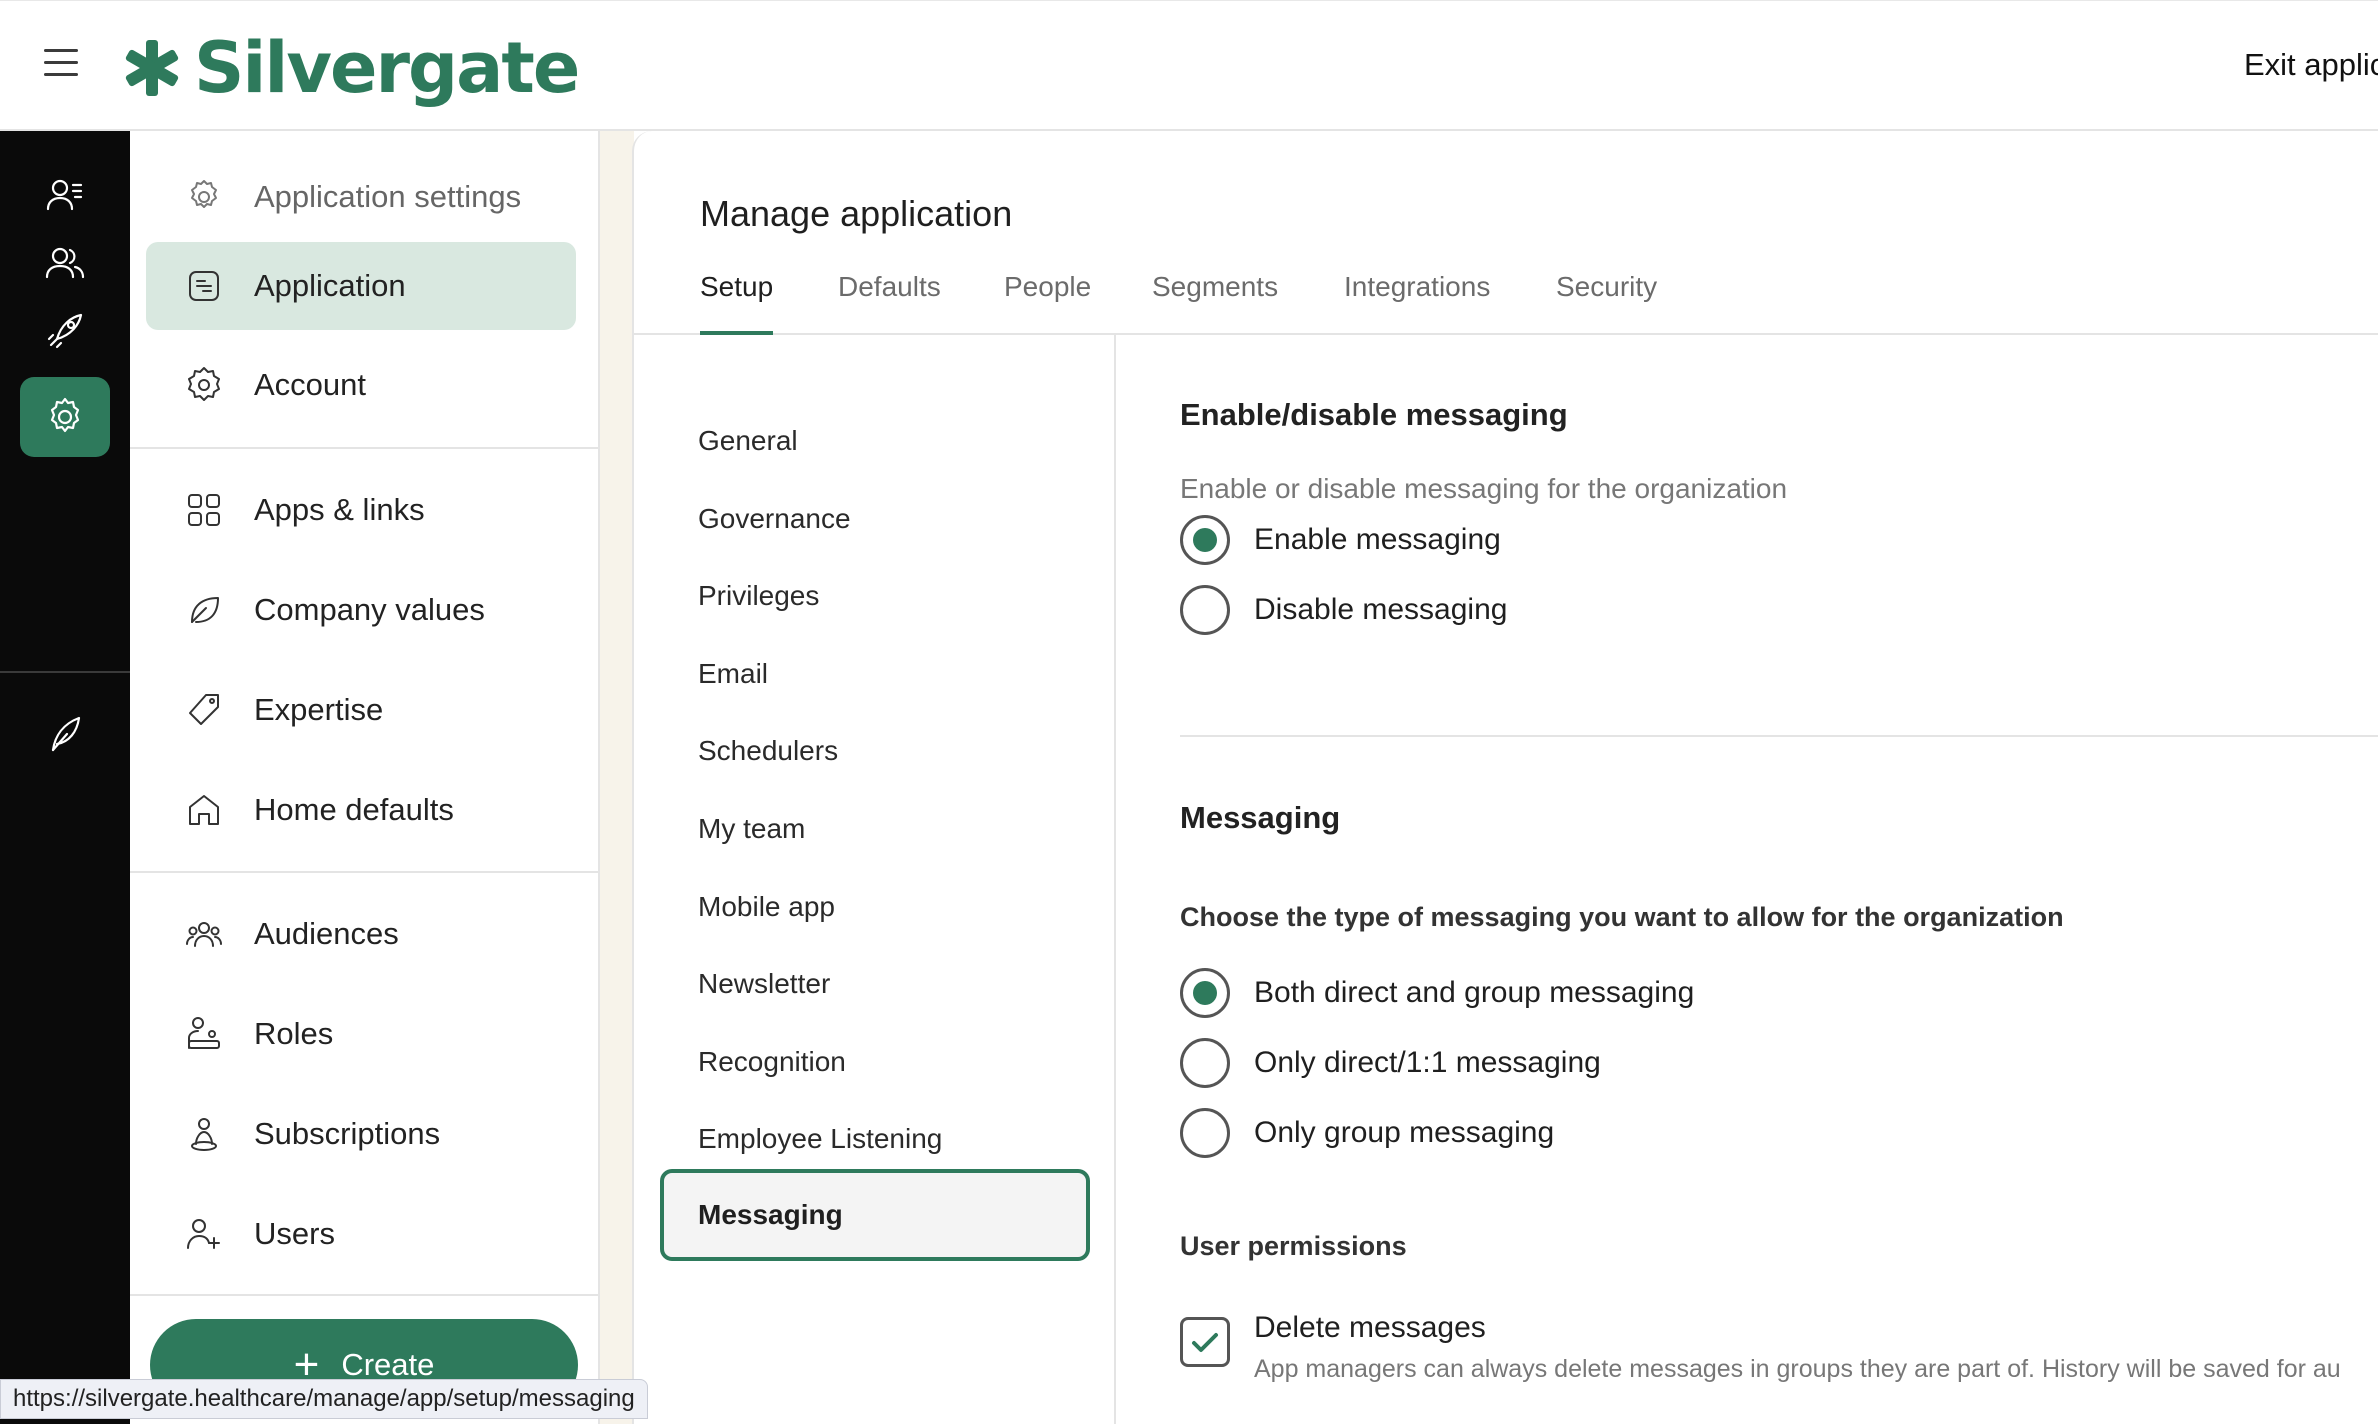  Describe the element at coordinates (617, 777) in the screenshot. I see `content-gutter` at that location.